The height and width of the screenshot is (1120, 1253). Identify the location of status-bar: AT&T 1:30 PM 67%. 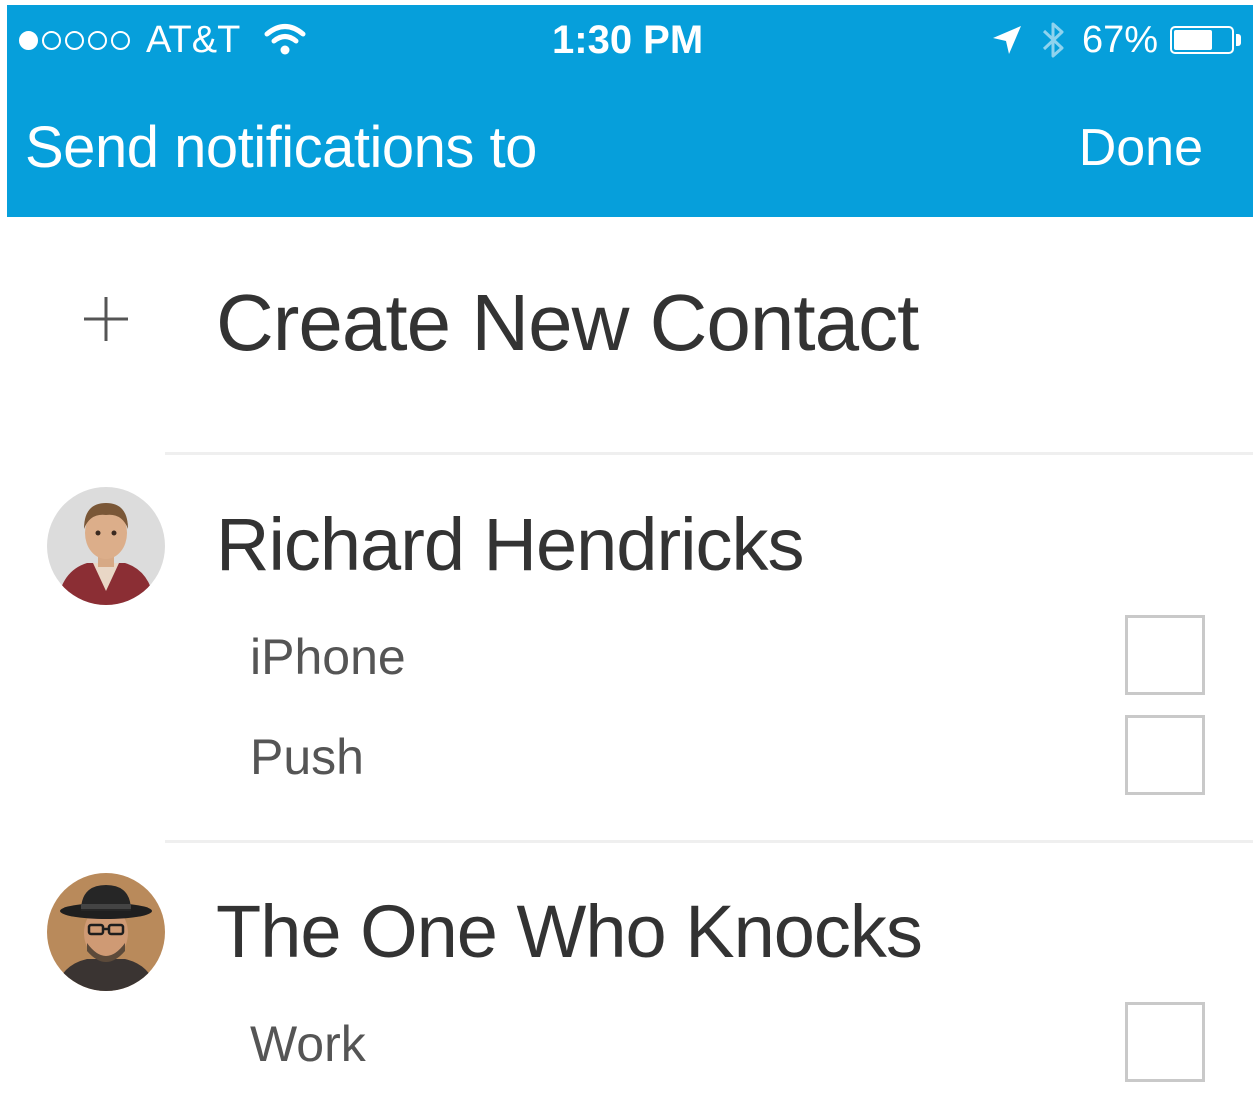
(630, 40).